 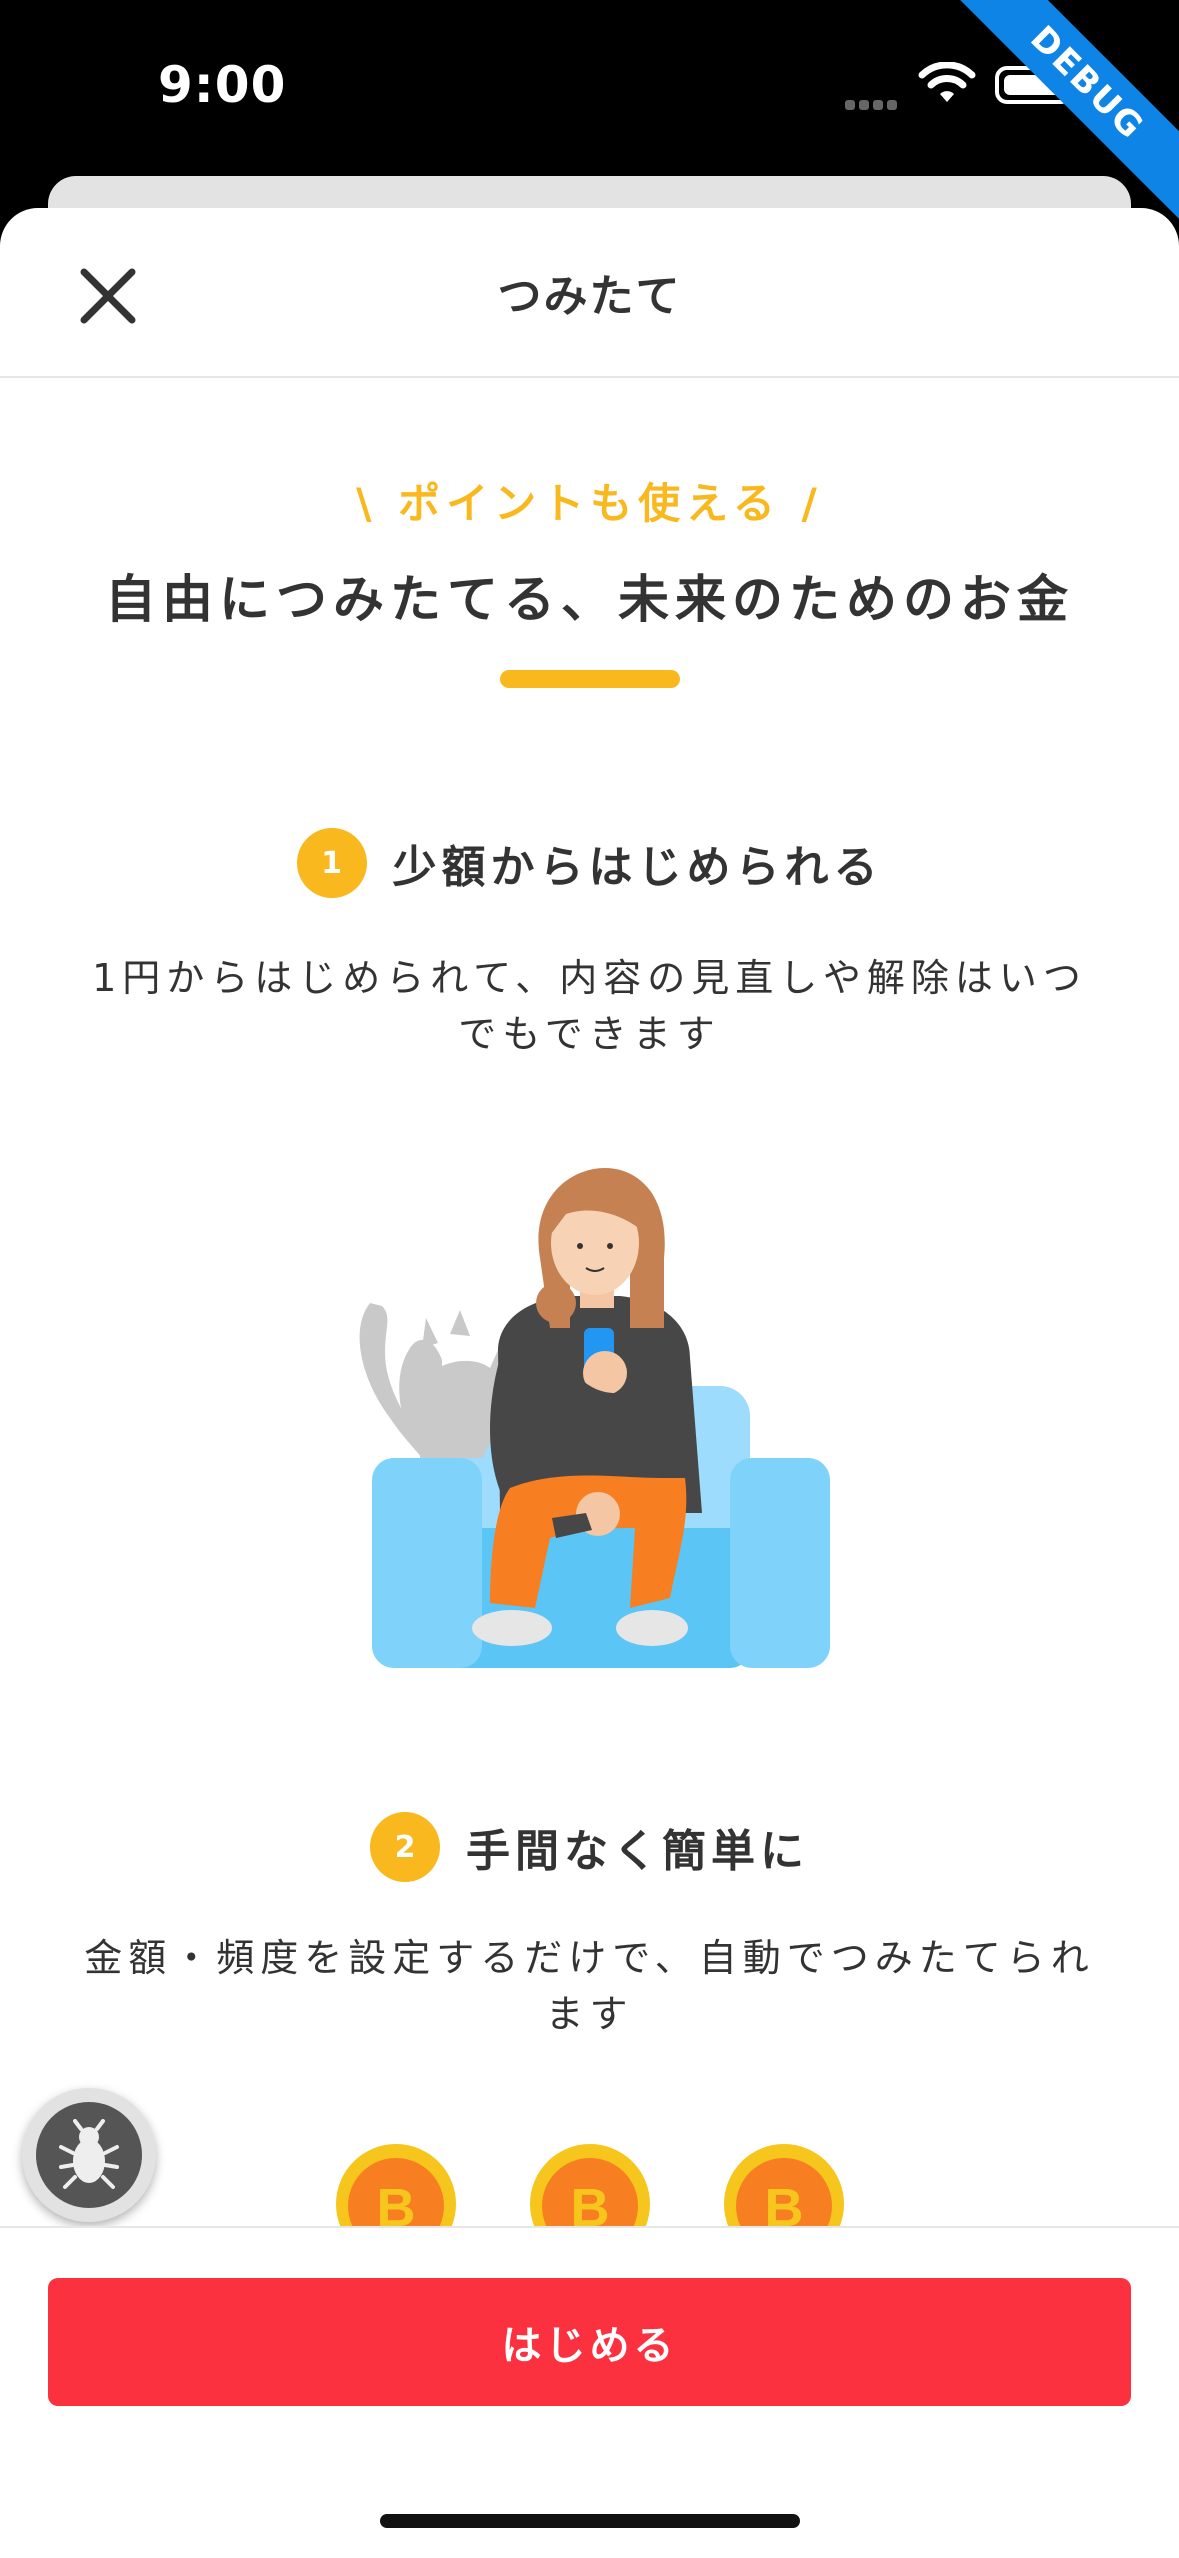 I want to click on bug-icon, so click(x=89, y=2154).